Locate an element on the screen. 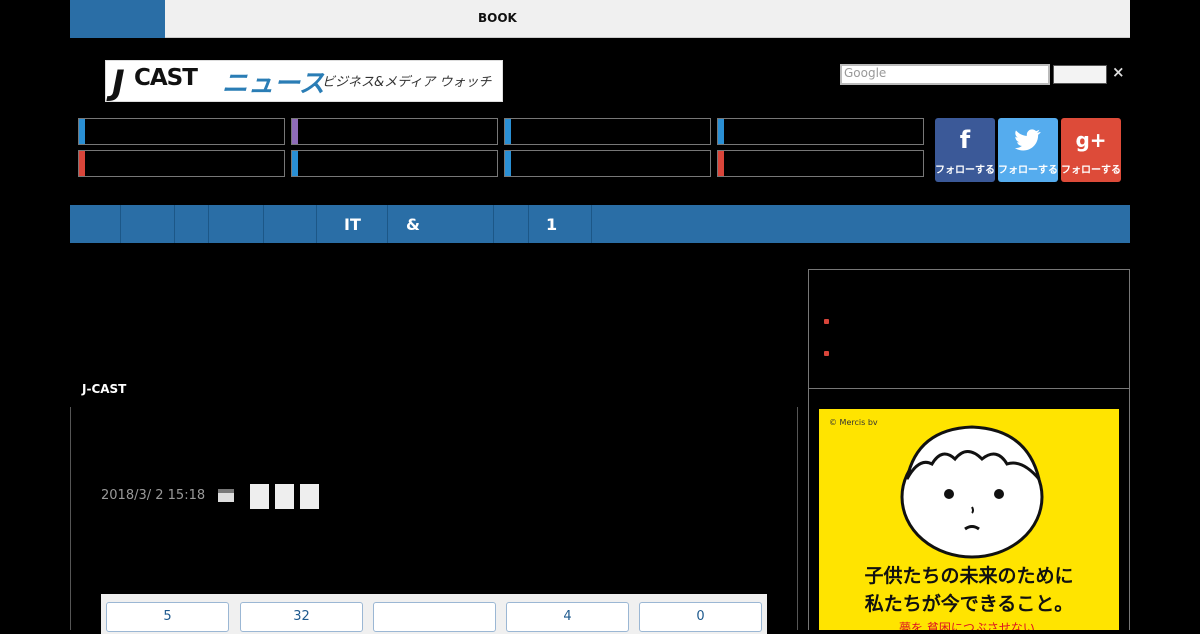 This screenshot has height=634, width=1200. logo-cast: CAST is located at coordinates (166, 78).